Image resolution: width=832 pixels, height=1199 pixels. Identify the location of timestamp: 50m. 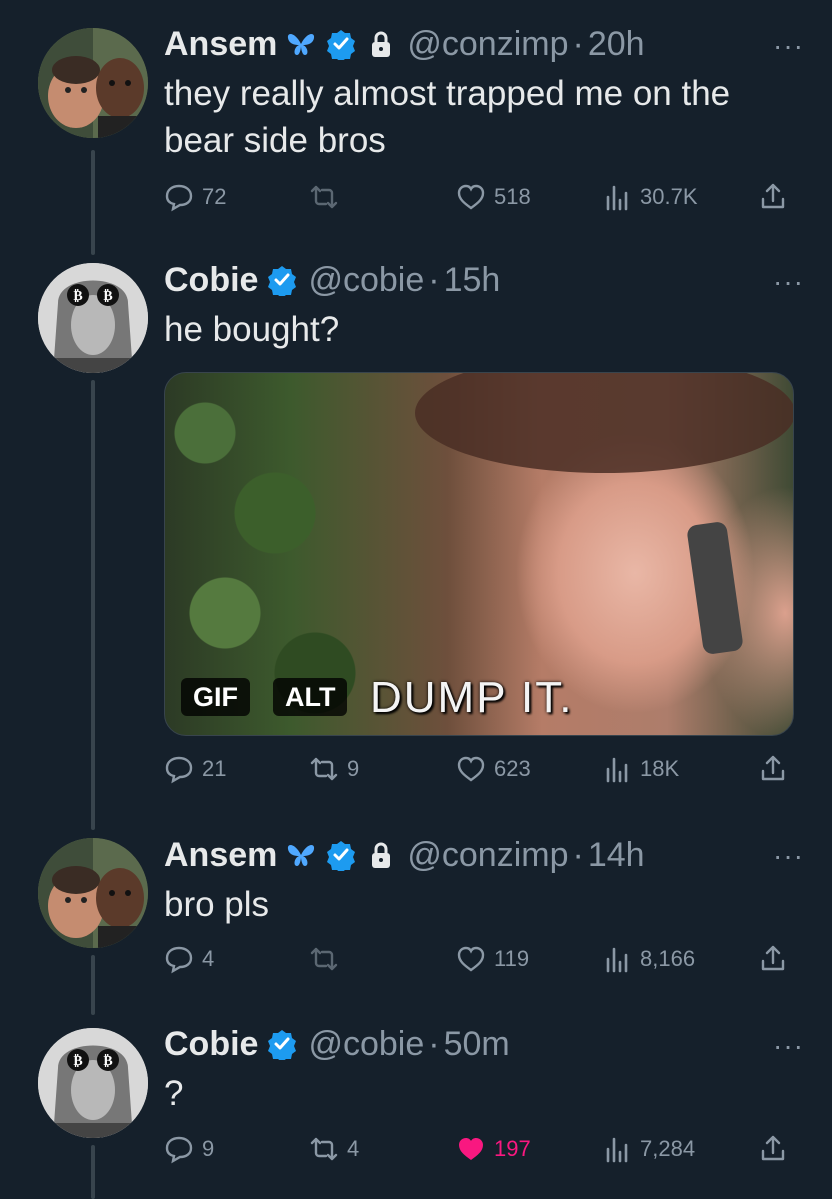
(477, 1044).